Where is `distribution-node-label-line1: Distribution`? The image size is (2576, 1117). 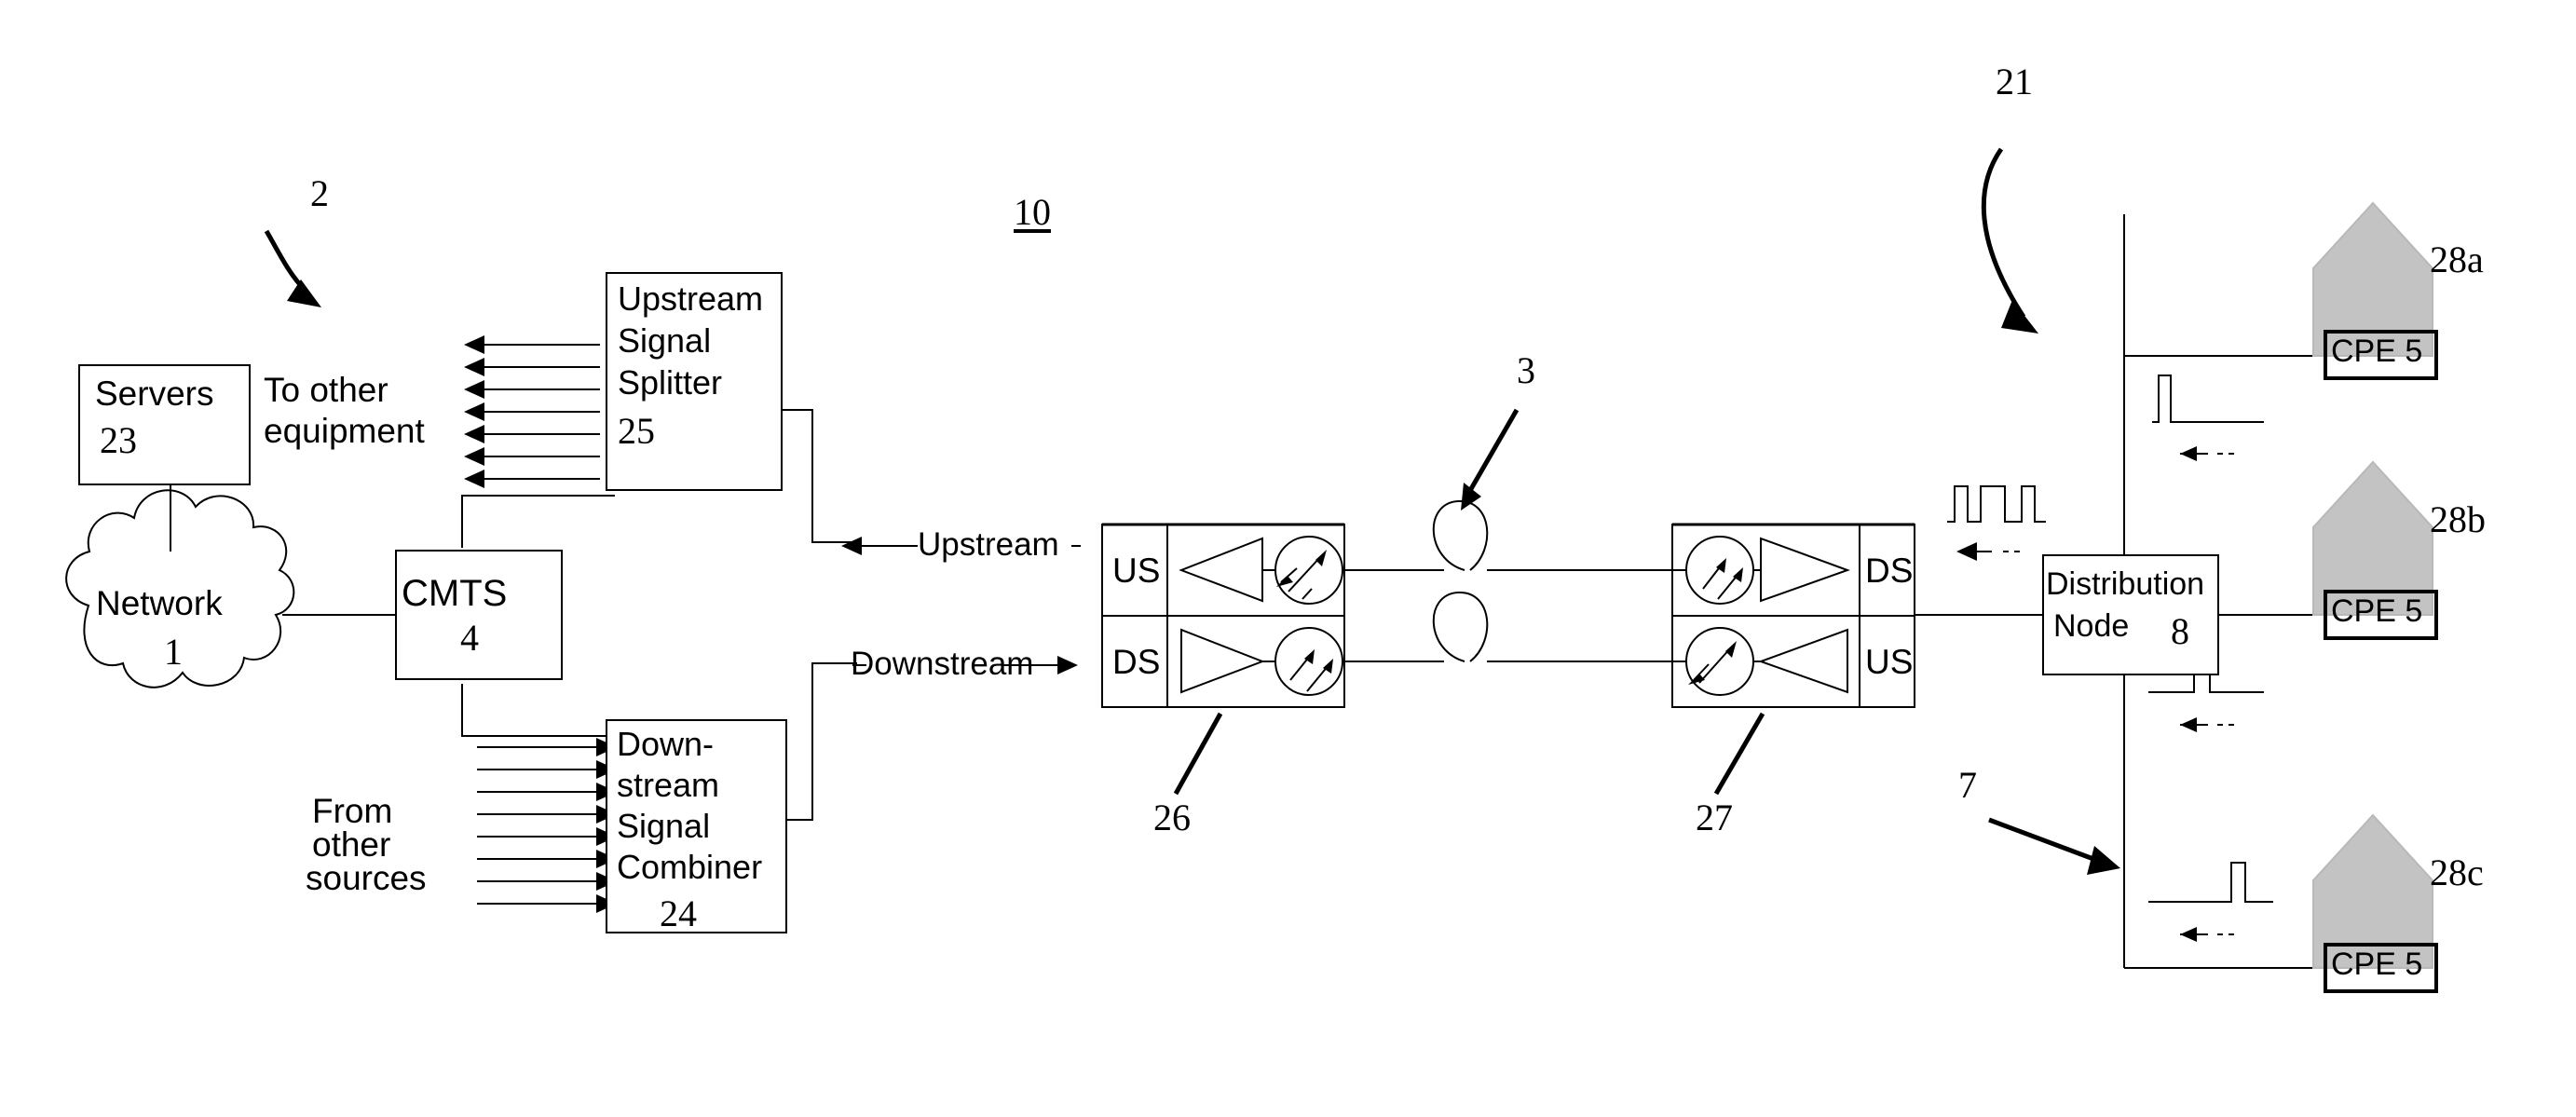 distribution-node-label-line1: Distribution is located at coordinates (2125, 584).